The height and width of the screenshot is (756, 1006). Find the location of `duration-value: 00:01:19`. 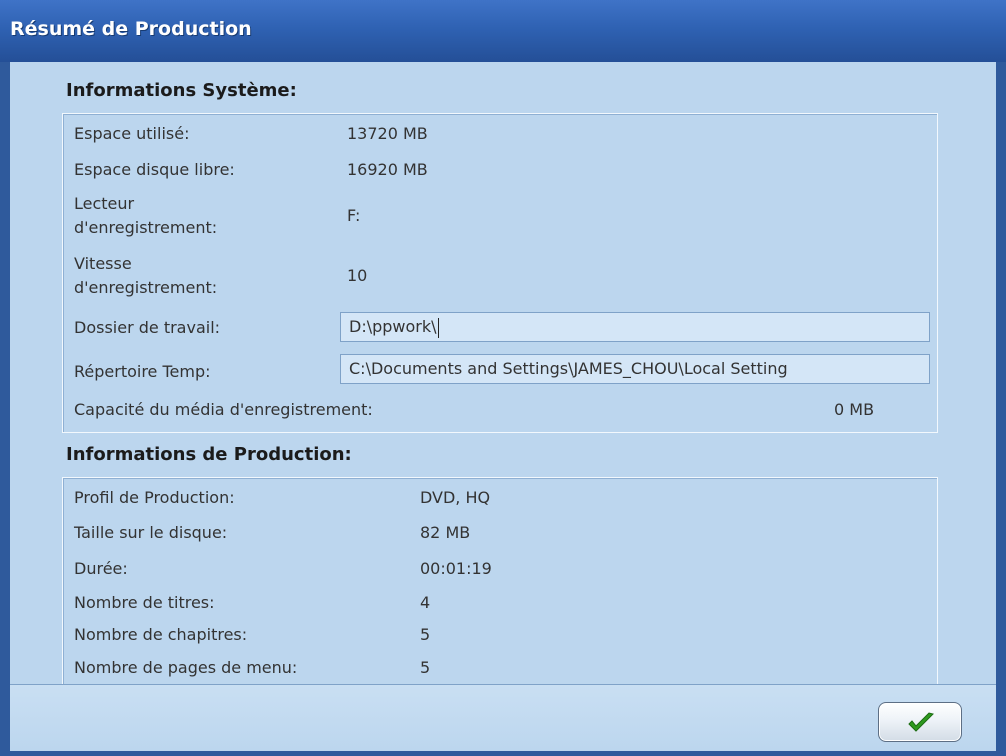

duration-value: 00:01:19 is located at coordinates (456, 568).